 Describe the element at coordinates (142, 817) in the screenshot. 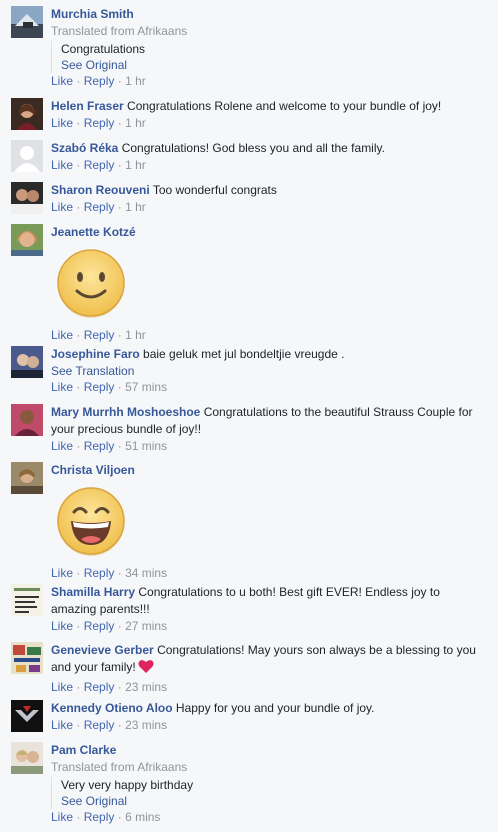

I see `timestamp: 6 mins` at that location.